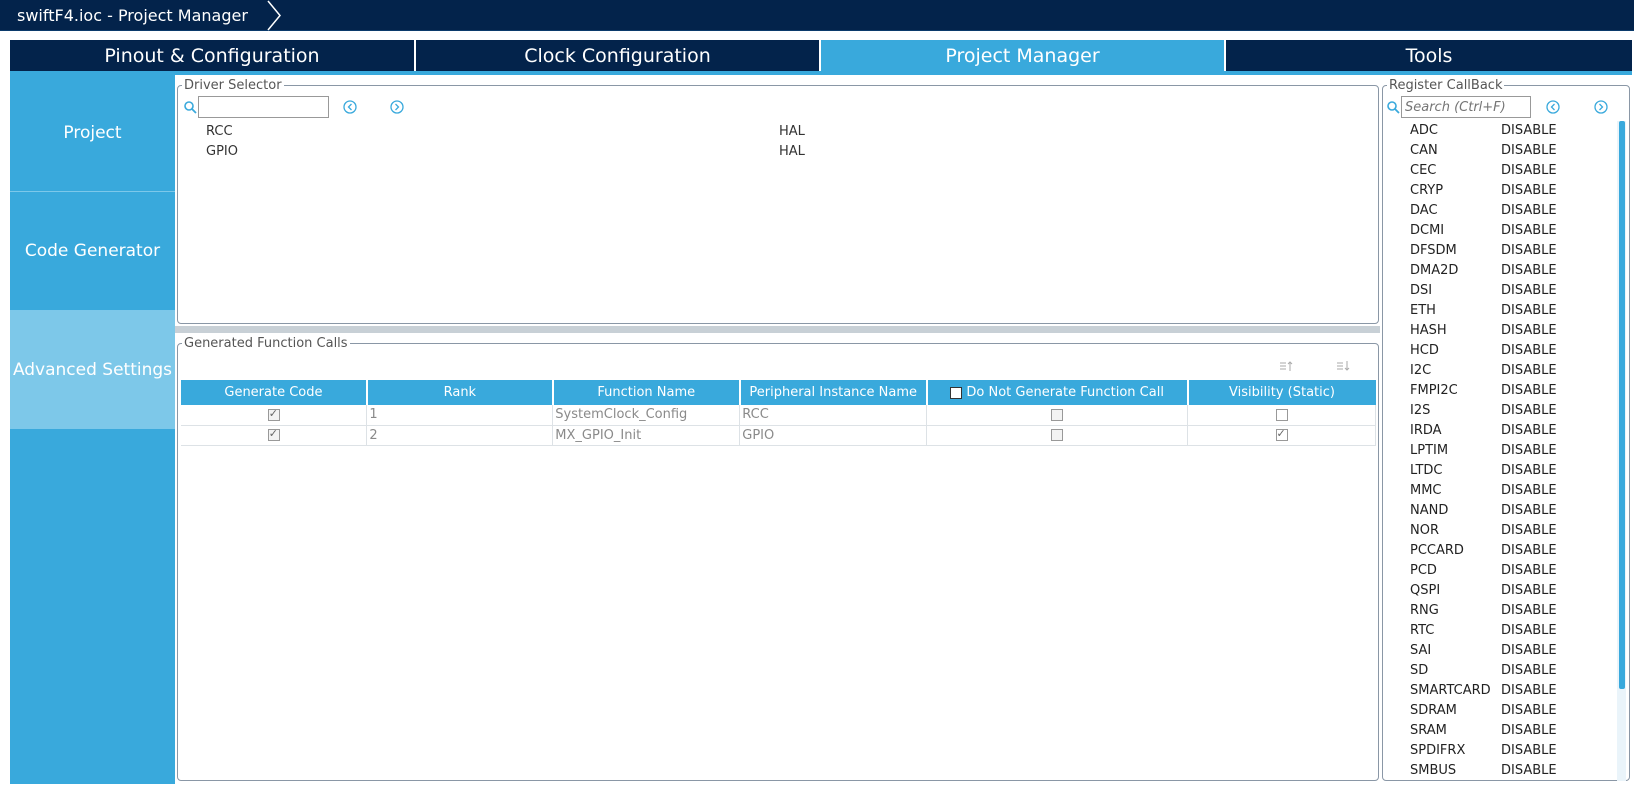 The height and width of the screenshot is (789, 1634). I want to click on list-item: DFSDM DISABLE, so click(1512, 251).